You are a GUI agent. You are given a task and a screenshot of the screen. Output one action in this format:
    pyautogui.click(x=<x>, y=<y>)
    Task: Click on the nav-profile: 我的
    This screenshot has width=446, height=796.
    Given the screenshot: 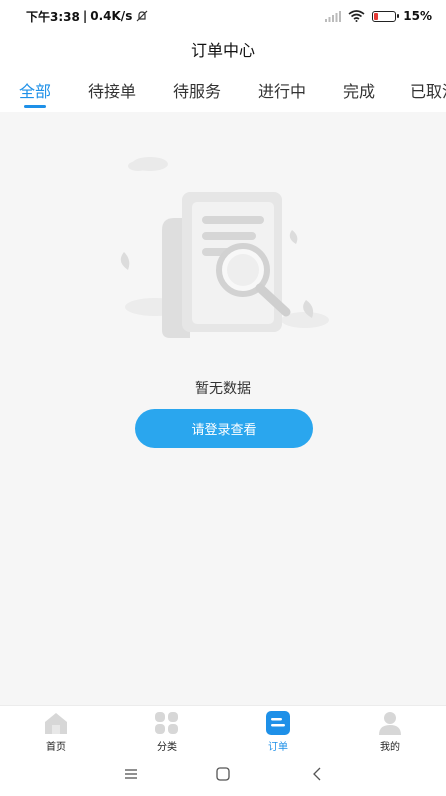 What is the action you would take?
    pyautogui.click(x=390, y=732)
    